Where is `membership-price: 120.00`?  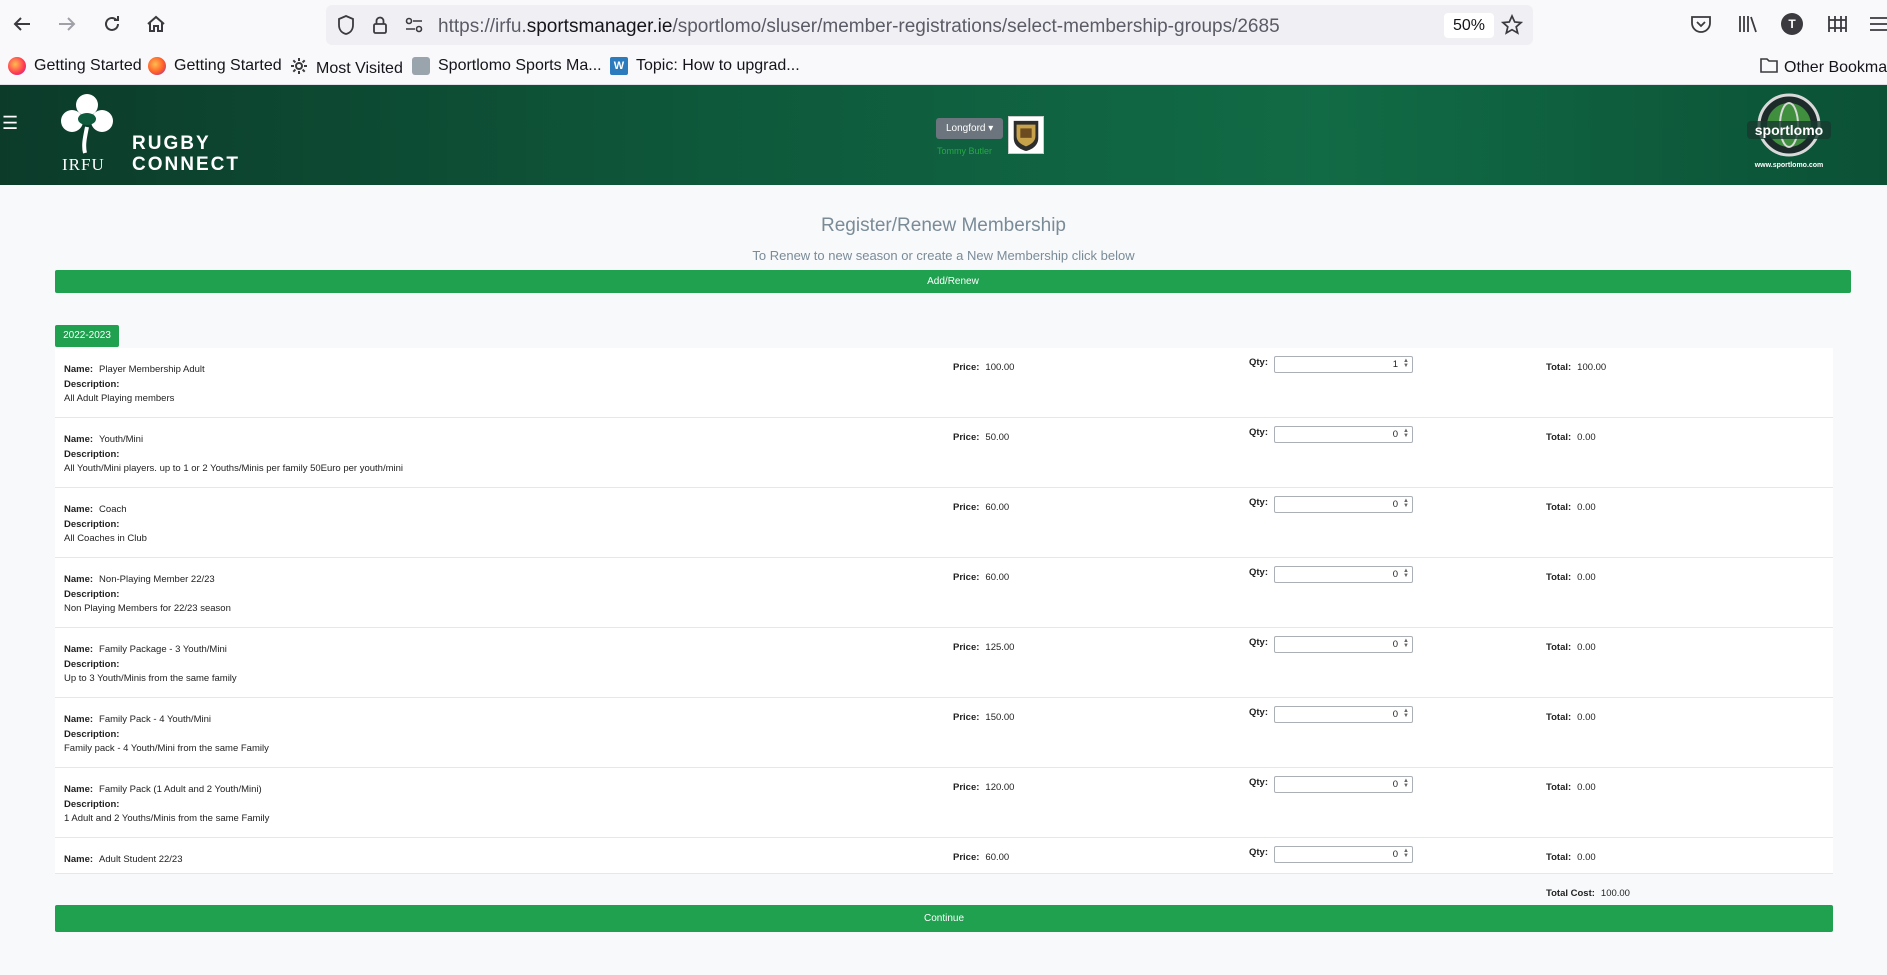
membership-price: 120.00 is located at coordinates (1000, 787).